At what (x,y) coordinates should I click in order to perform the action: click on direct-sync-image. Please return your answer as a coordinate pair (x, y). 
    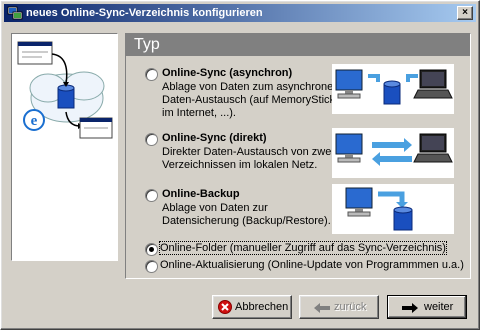
    Looking at the image, I should click on (393, 153).